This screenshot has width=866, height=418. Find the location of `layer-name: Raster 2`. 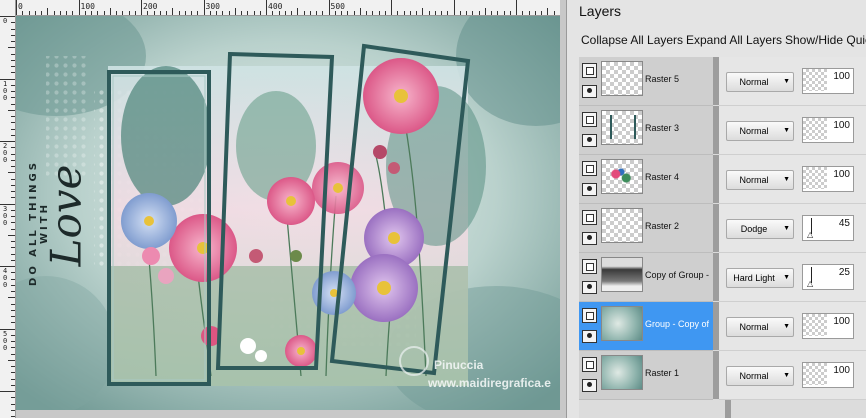

layer-name: Raster 2 is located at coordinates (662, 226).